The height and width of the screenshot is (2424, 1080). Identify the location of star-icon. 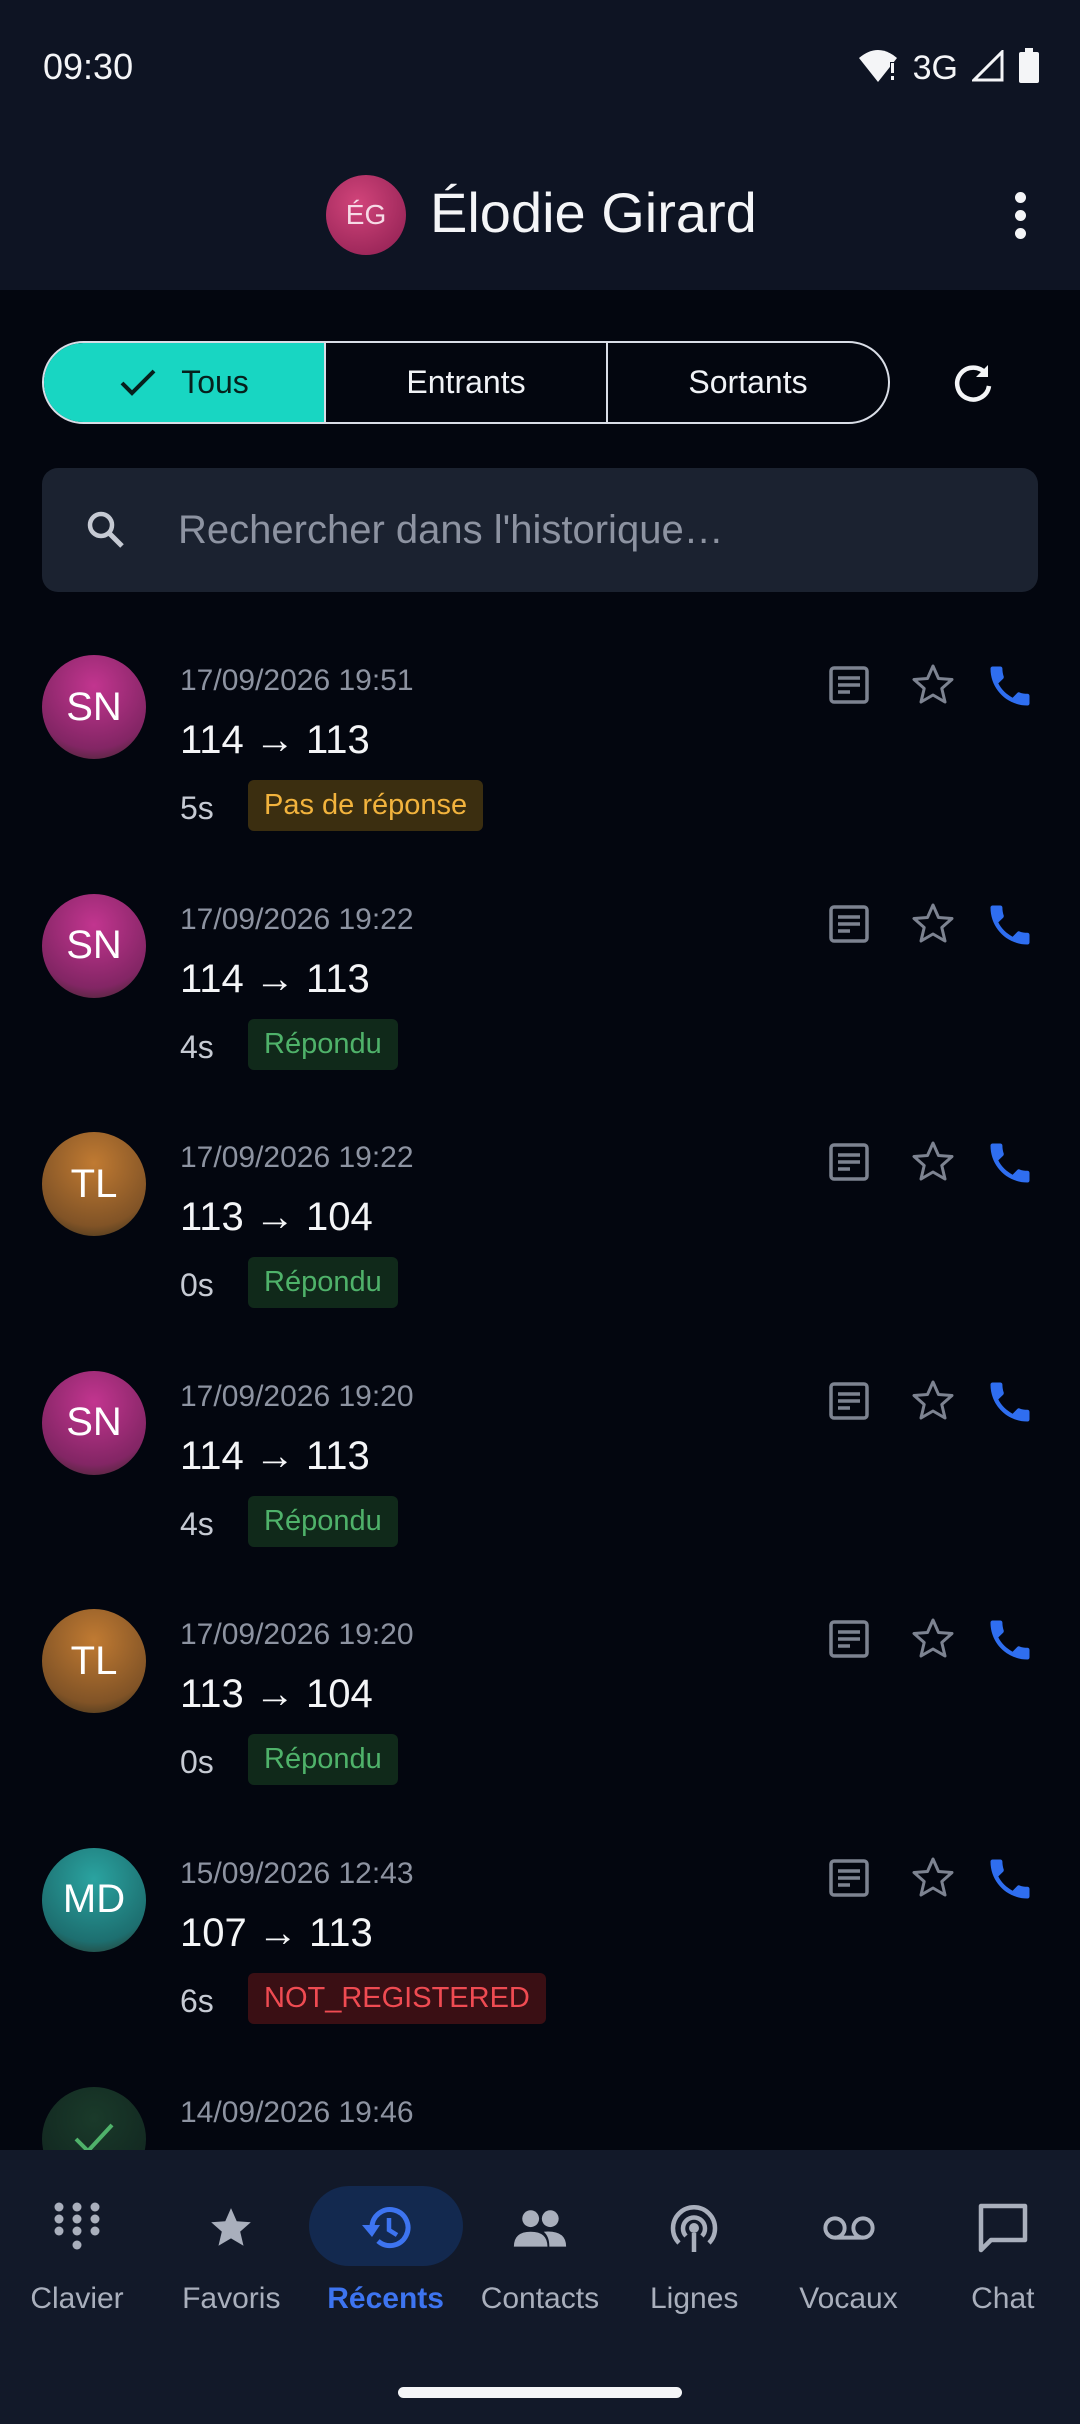
(231, 2228).